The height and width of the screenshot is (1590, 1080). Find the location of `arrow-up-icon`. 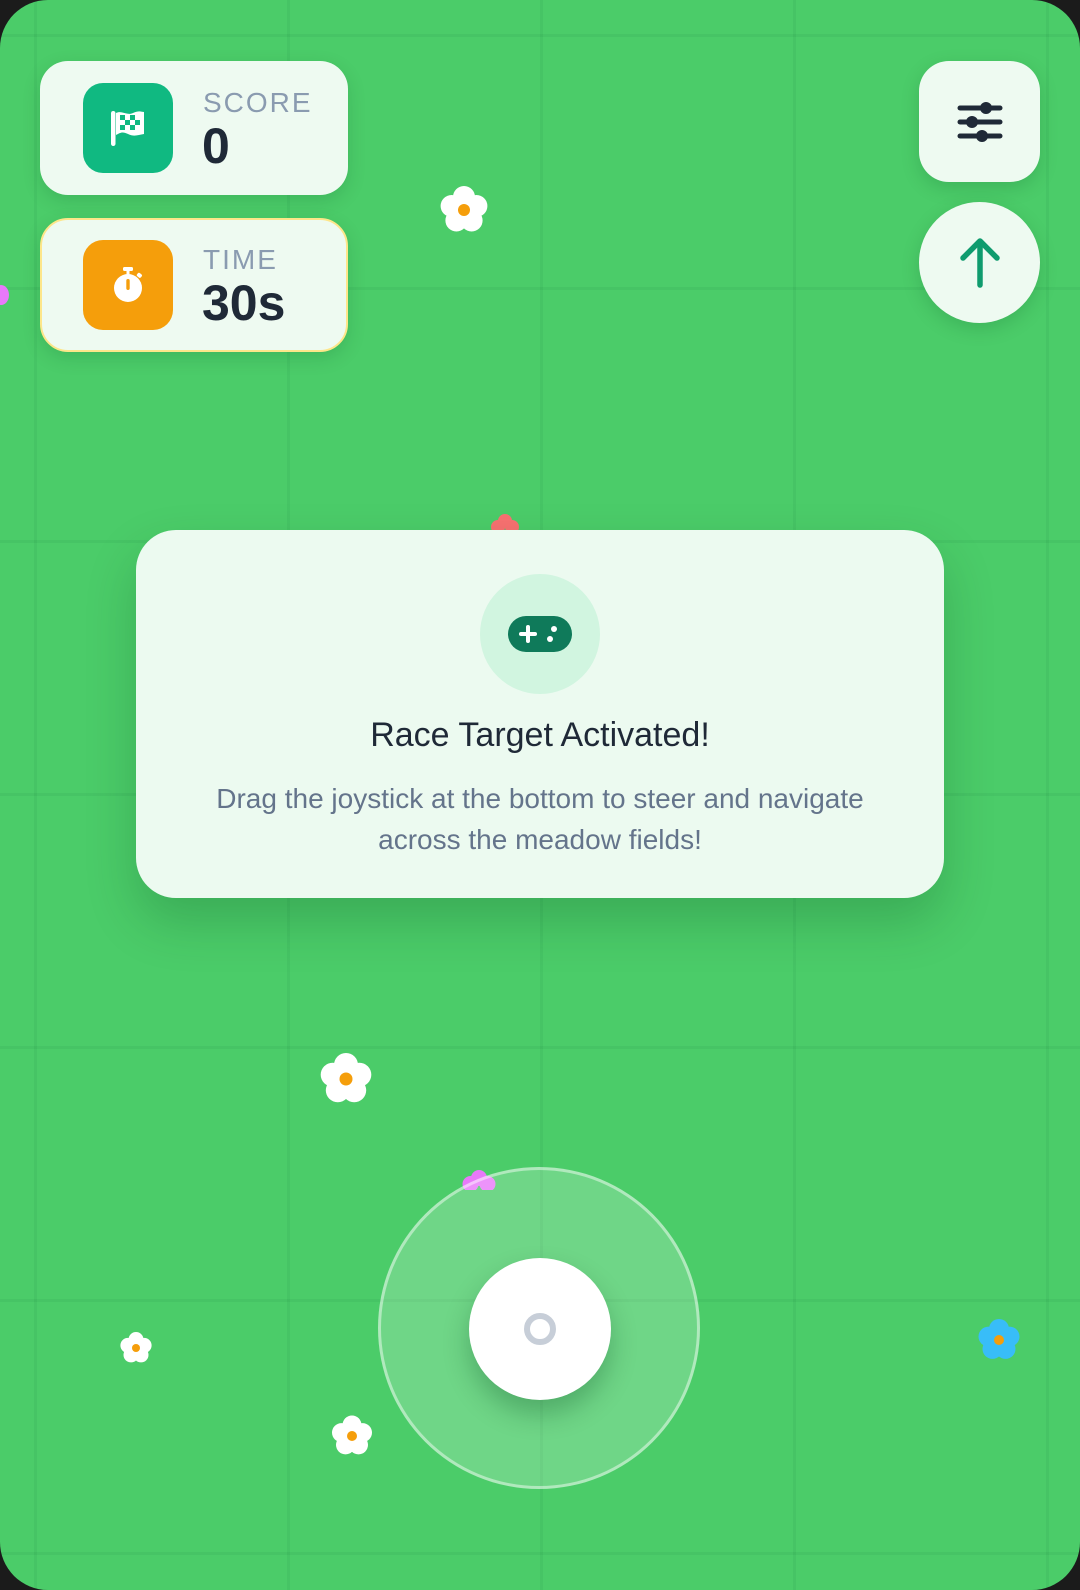

arrow-up-icon is located at coordinates (979, 262).